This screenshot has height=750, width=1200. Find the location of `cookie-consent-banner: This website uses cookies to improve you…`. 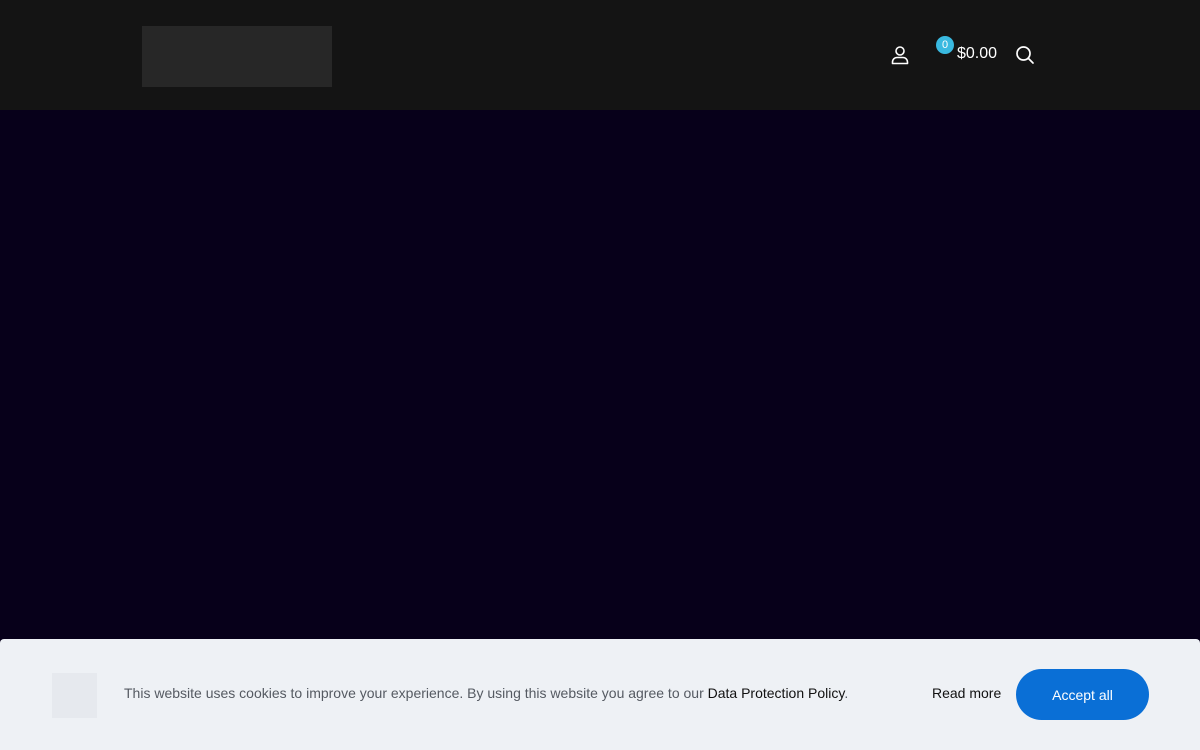

cookie-consent-banner: This website uses cookies to improve you… is located at coordinates (600, 694).